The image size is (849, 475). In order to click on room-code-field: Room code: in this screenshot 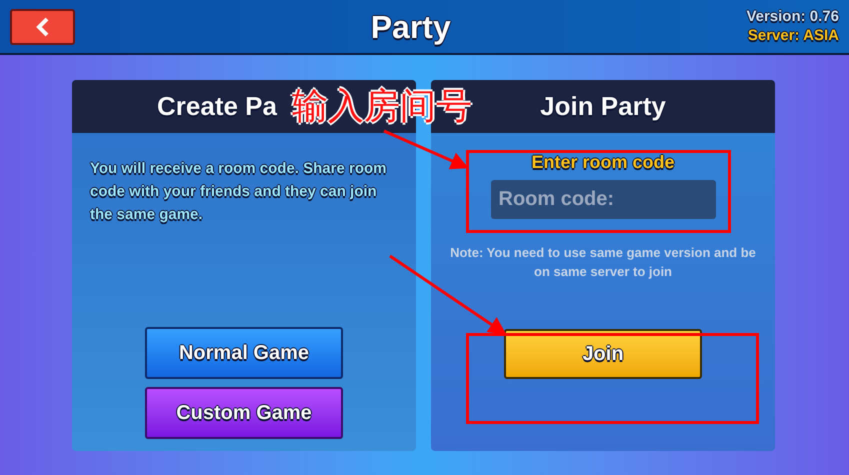, I will do `click(603, 199)`.